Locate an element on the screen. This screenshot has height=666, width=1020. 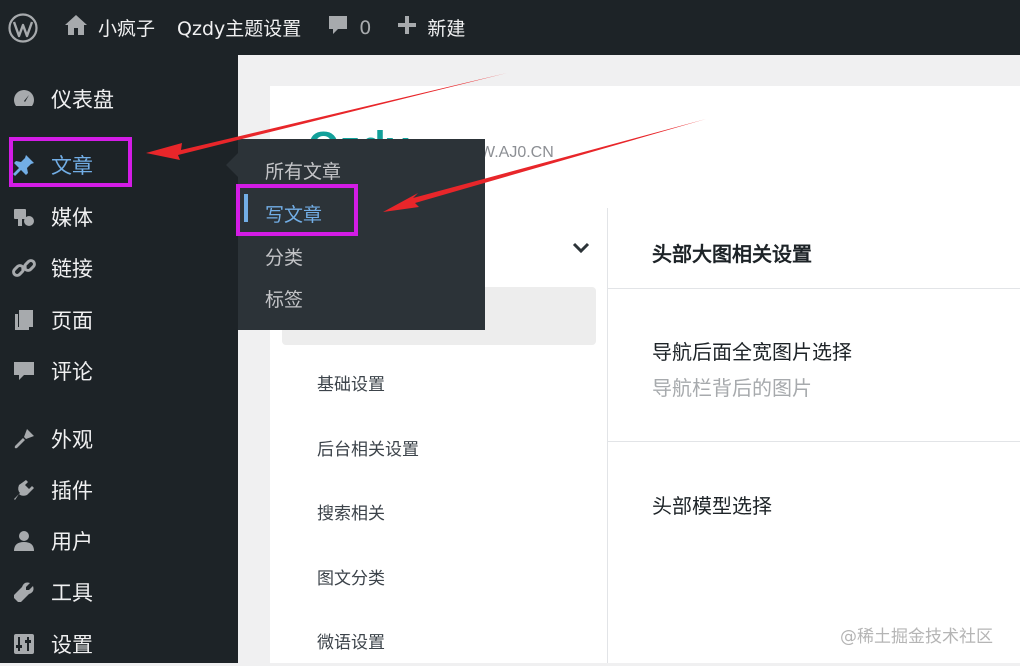
sidebar-item-settings: 设置 is located at coordinates (119, 644).